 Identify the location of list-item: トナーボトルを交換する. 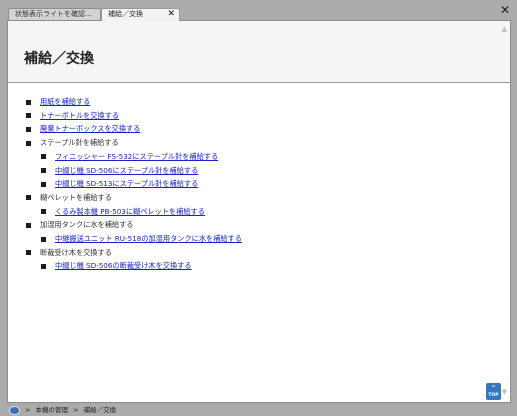
(256, 116).